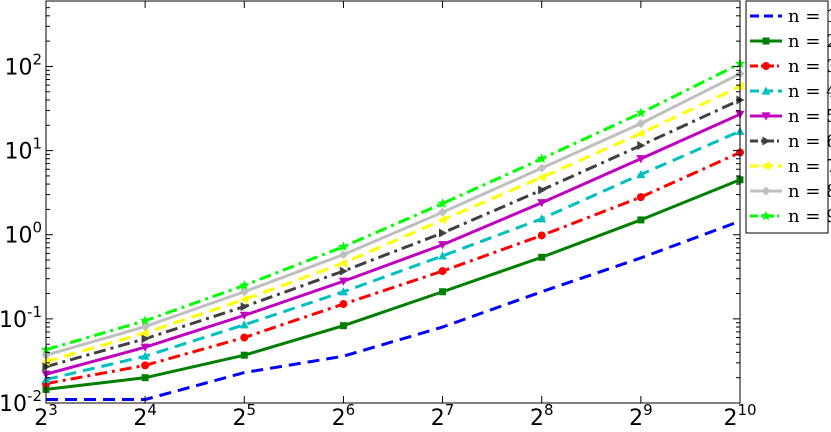  I want to click on legend-label-n-9: n = 9, so click(809, 216).